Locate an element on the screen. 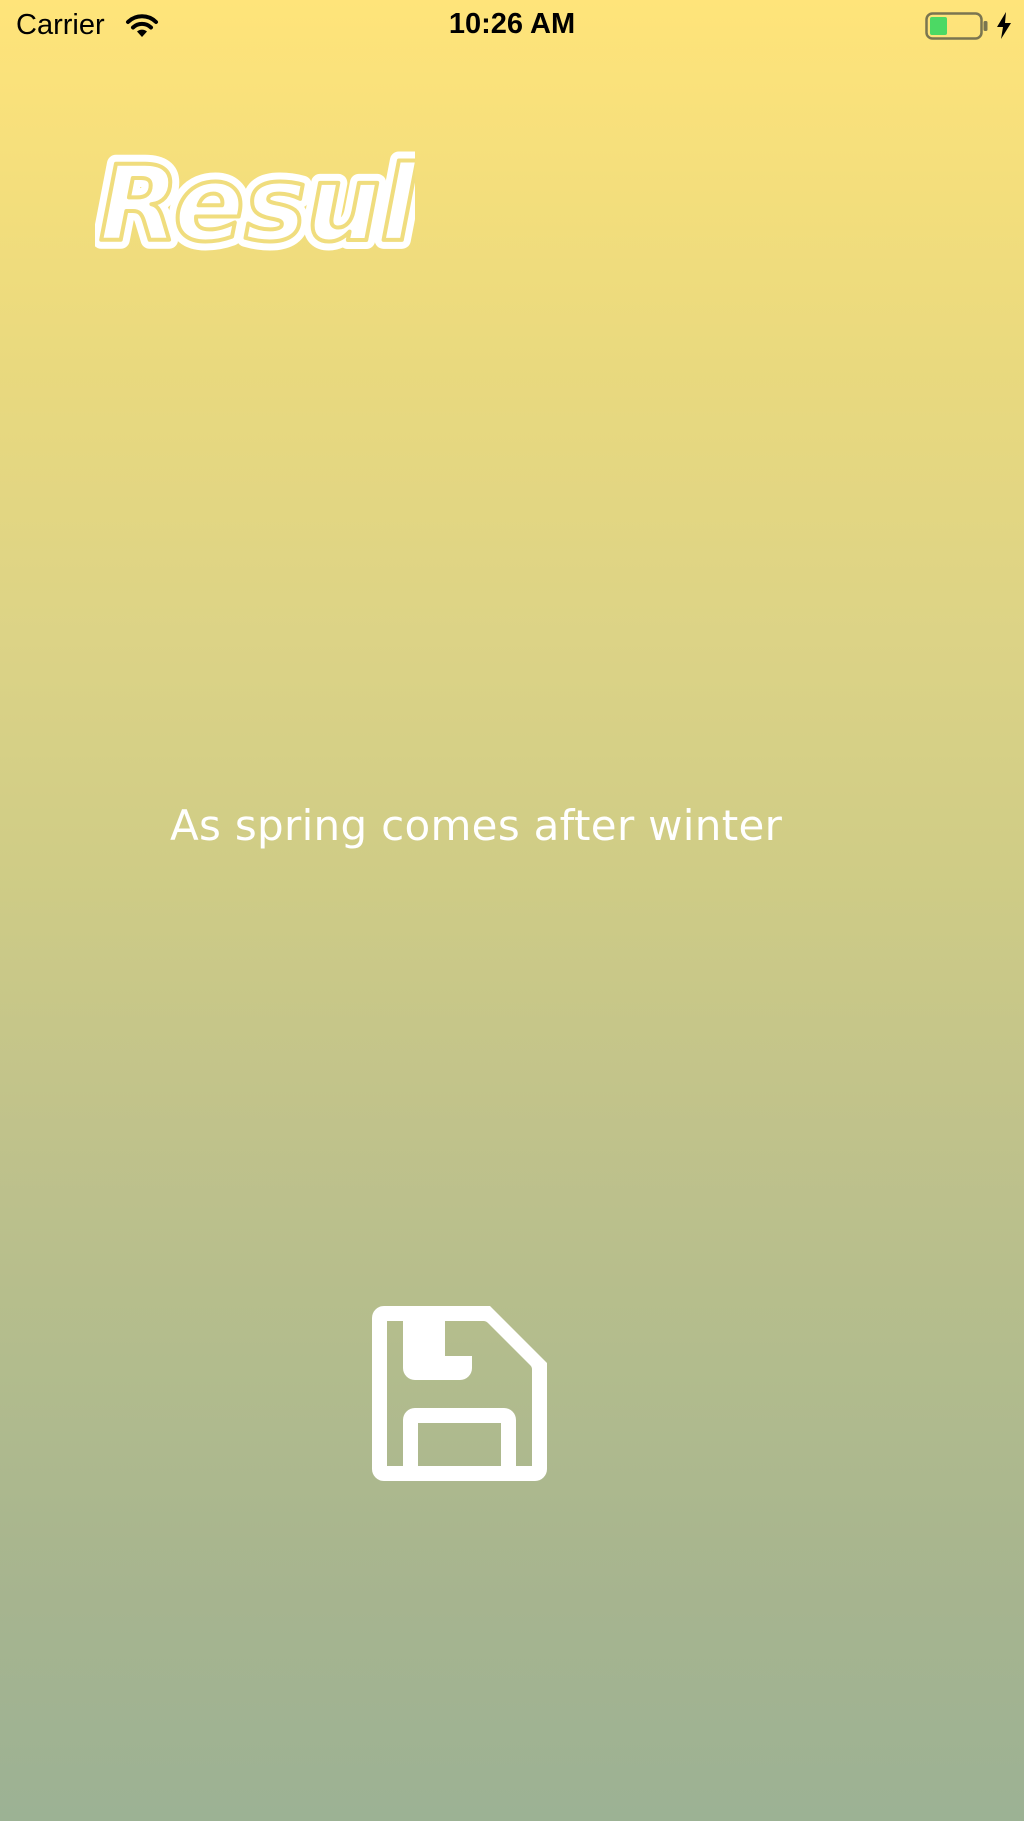 This screenshot has width=1024, height=1821. charging-bolt-icon is located at coordinates (1004, 25).